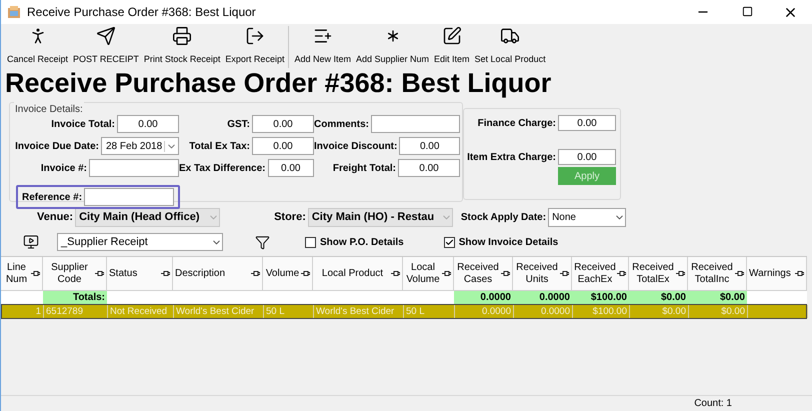 This screenshot has width=812, height=411. What do you see at coordinates (517, 123) in the screenshot?
I see `field-label: Finance Charge:` at bounding box center [517, 123].